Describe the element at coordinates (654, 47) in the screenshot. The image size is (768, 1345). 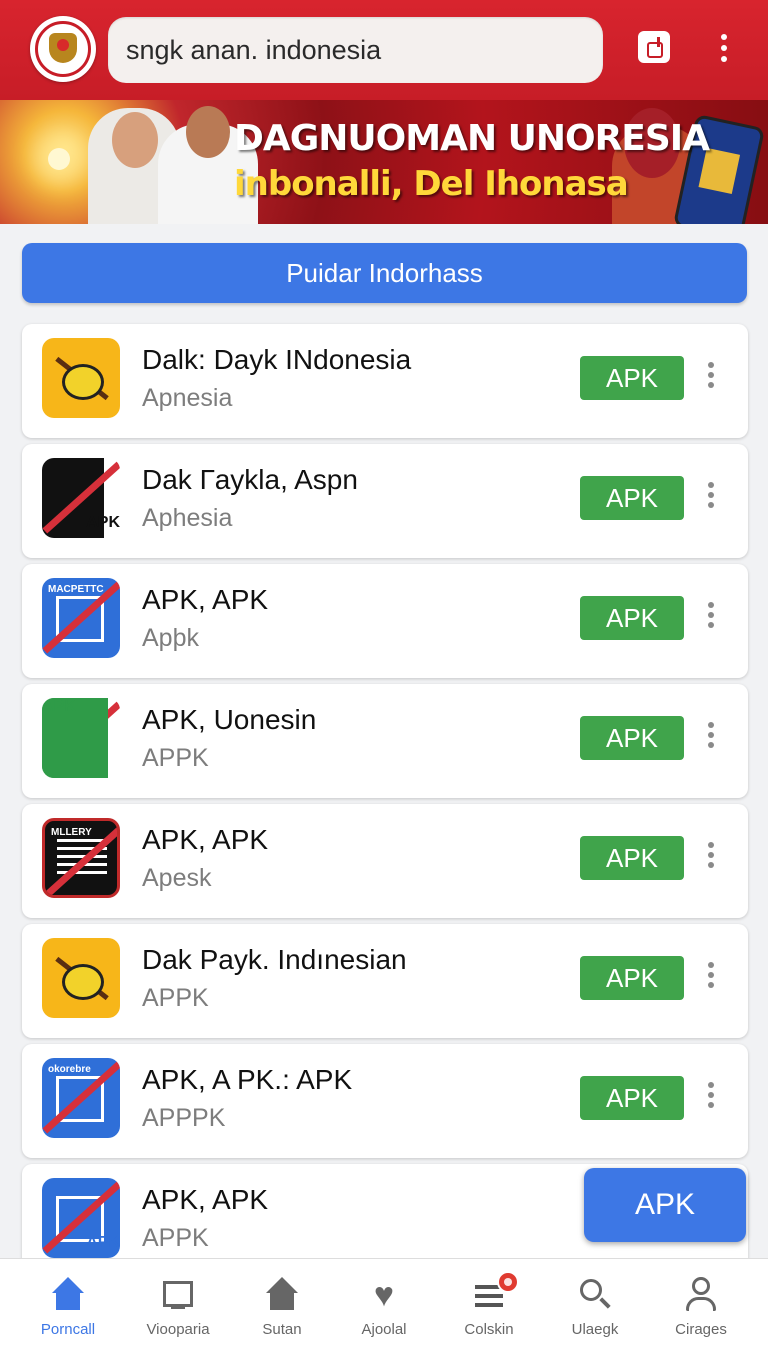
I see `share-icon` at that location.